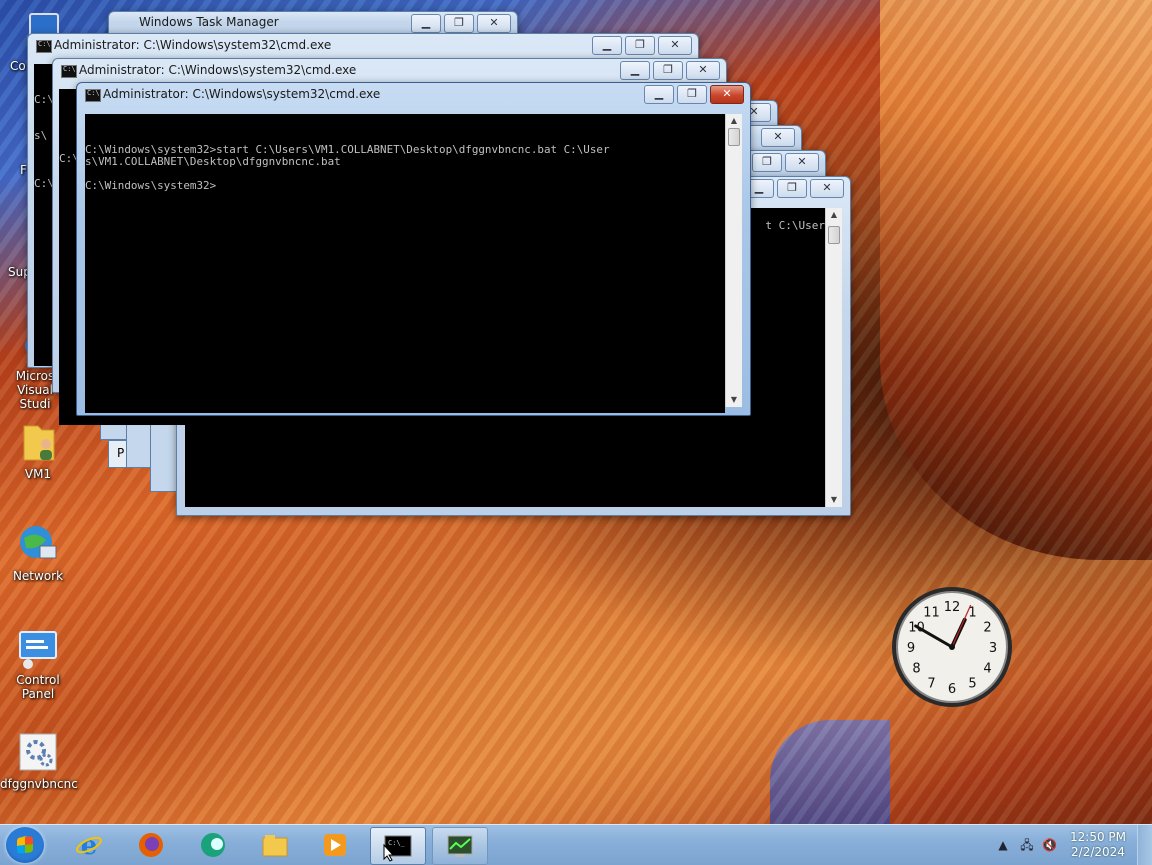  Describe the element at coordinates (1049, 845) in the screenshot. I see `volume-muted-icon: 🔇` at that location.